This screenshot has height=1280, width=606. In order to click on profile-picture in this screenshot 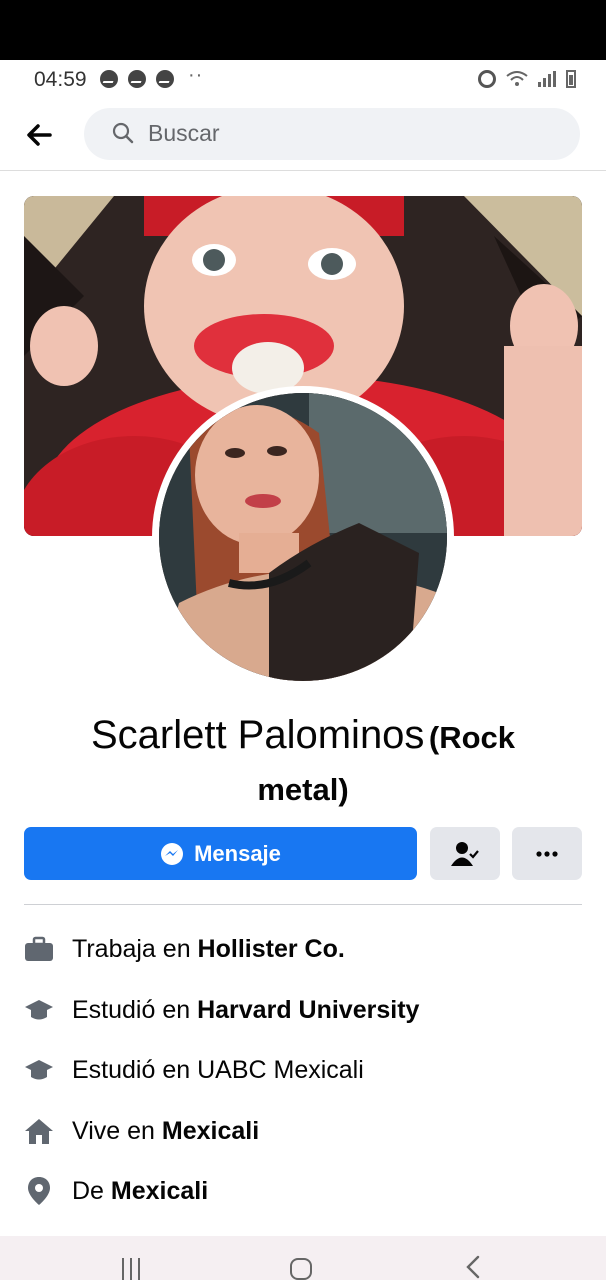, I will do `click(303, 537)`.